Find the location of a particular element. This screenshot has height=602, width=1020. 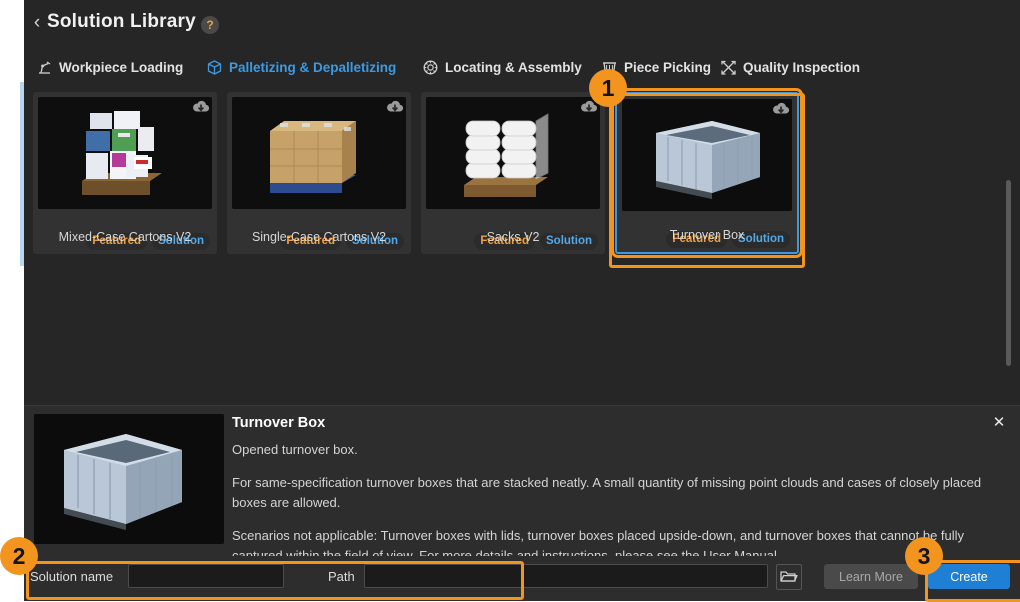

gear-wheel-icon is located at coordinates (430, 67).